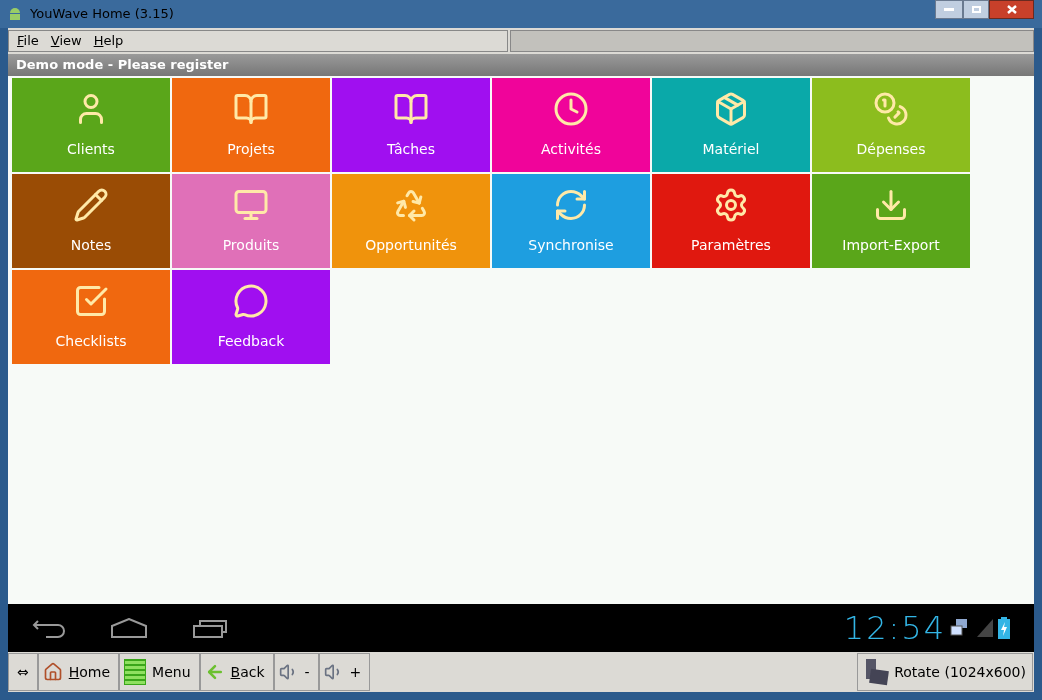 The height and width of the screenshot is (700, 1042). I want to click on close-button, so click(1011, 9).